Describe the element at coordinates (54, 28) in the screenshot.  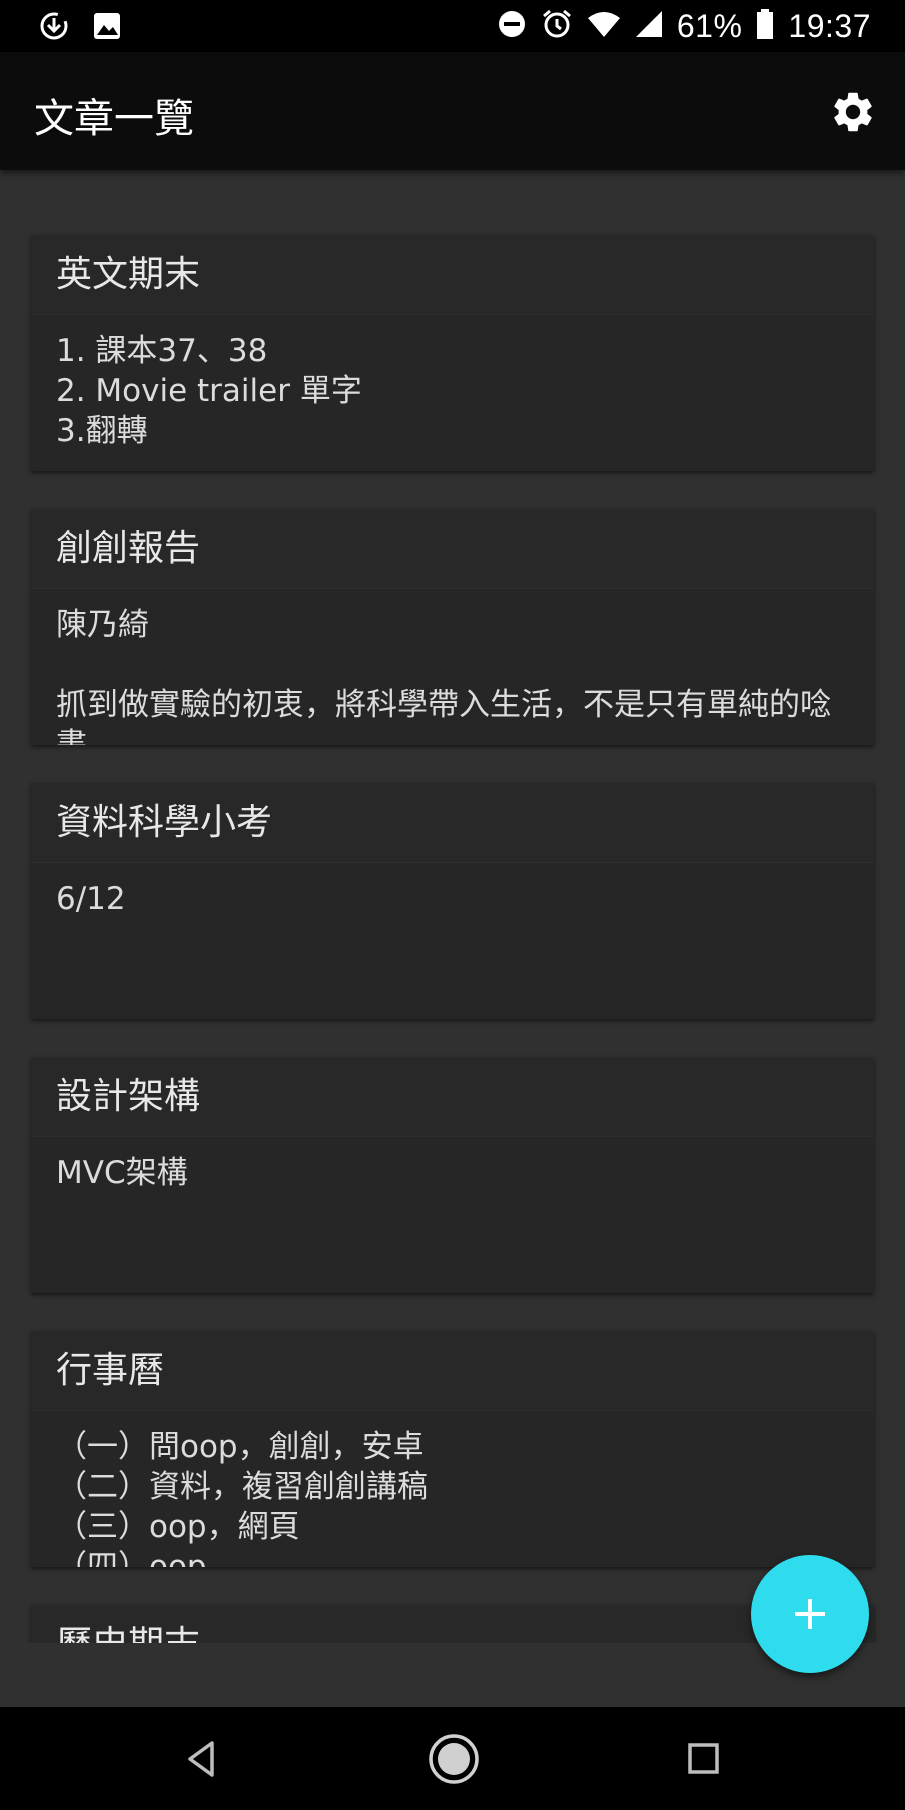
I see `download-icon` at that location.